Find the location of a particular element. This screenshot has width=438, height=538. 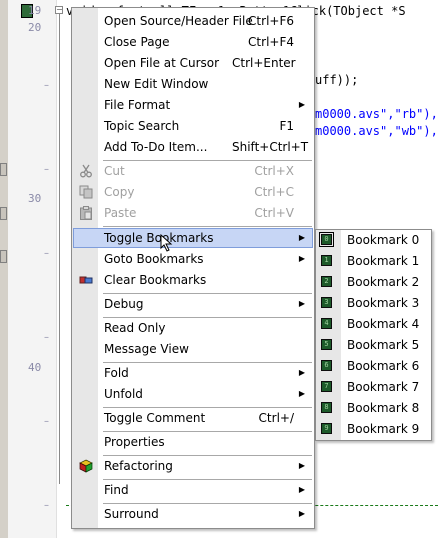

menu-item-file-format: File Format ▶ is located at coordinates (193, 105).